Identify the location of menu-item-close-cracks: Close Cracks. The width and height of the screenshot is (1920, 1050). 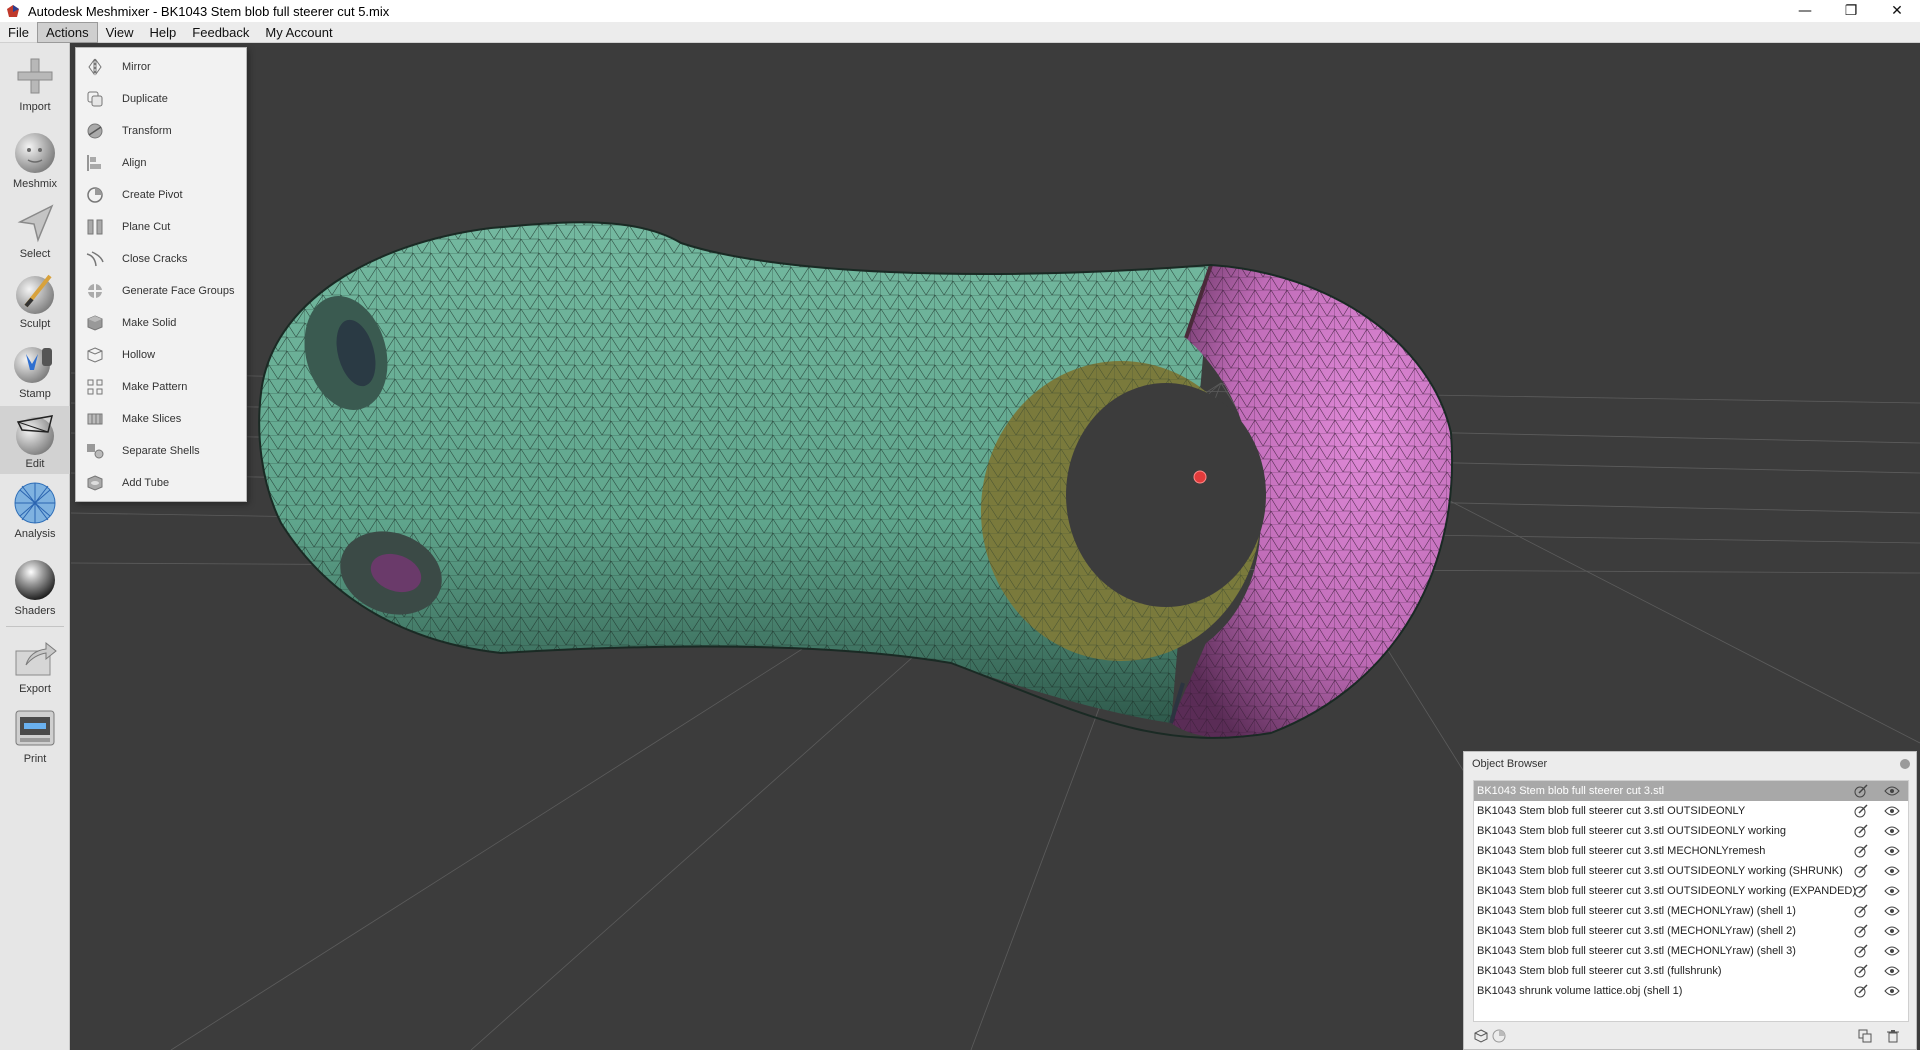
(161, 259).